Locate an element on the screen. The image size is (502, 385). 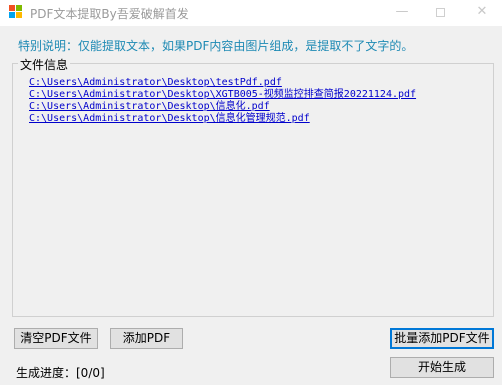
window-title: PDF文本提取By吾爱破解首发 is located at coordinates (109, 14).